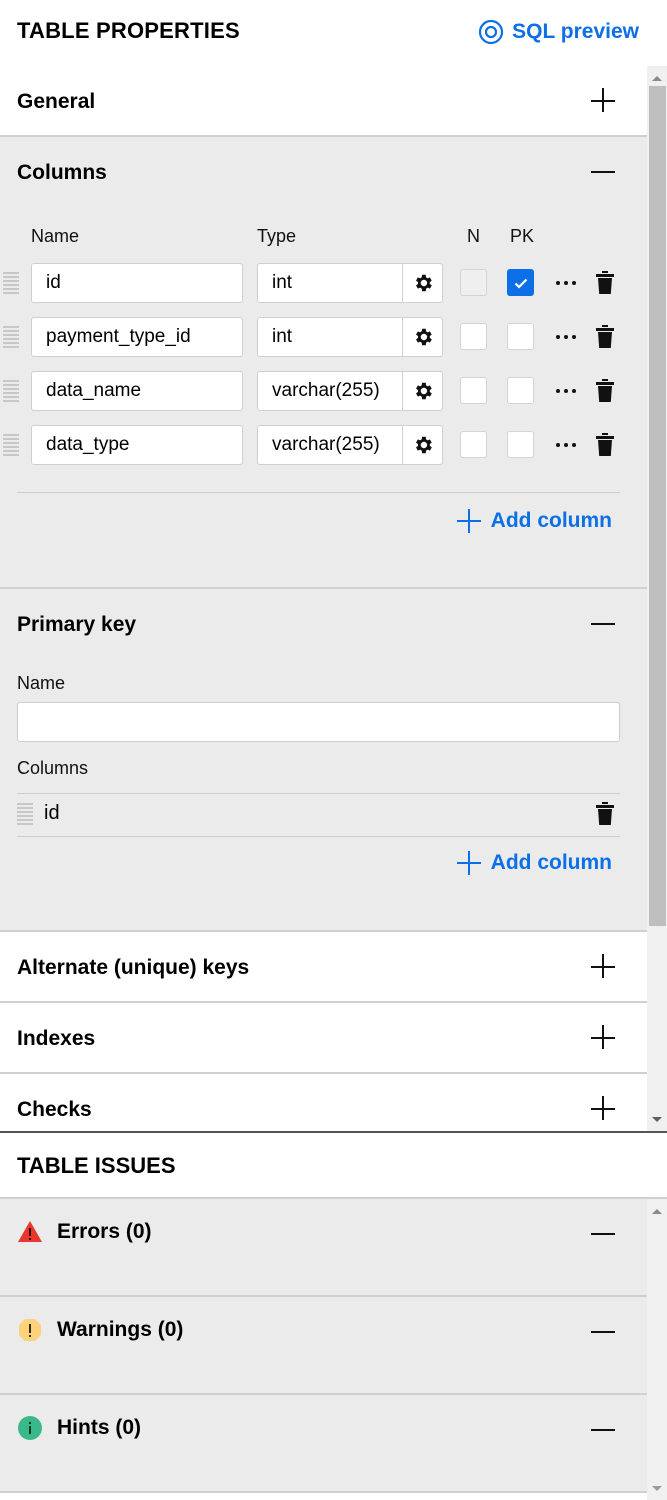 This screenshot has height=1500, width=667. Describe the element at coordinates (318, 815) in the screenshot. I see `pk-column-row: id` at that location.